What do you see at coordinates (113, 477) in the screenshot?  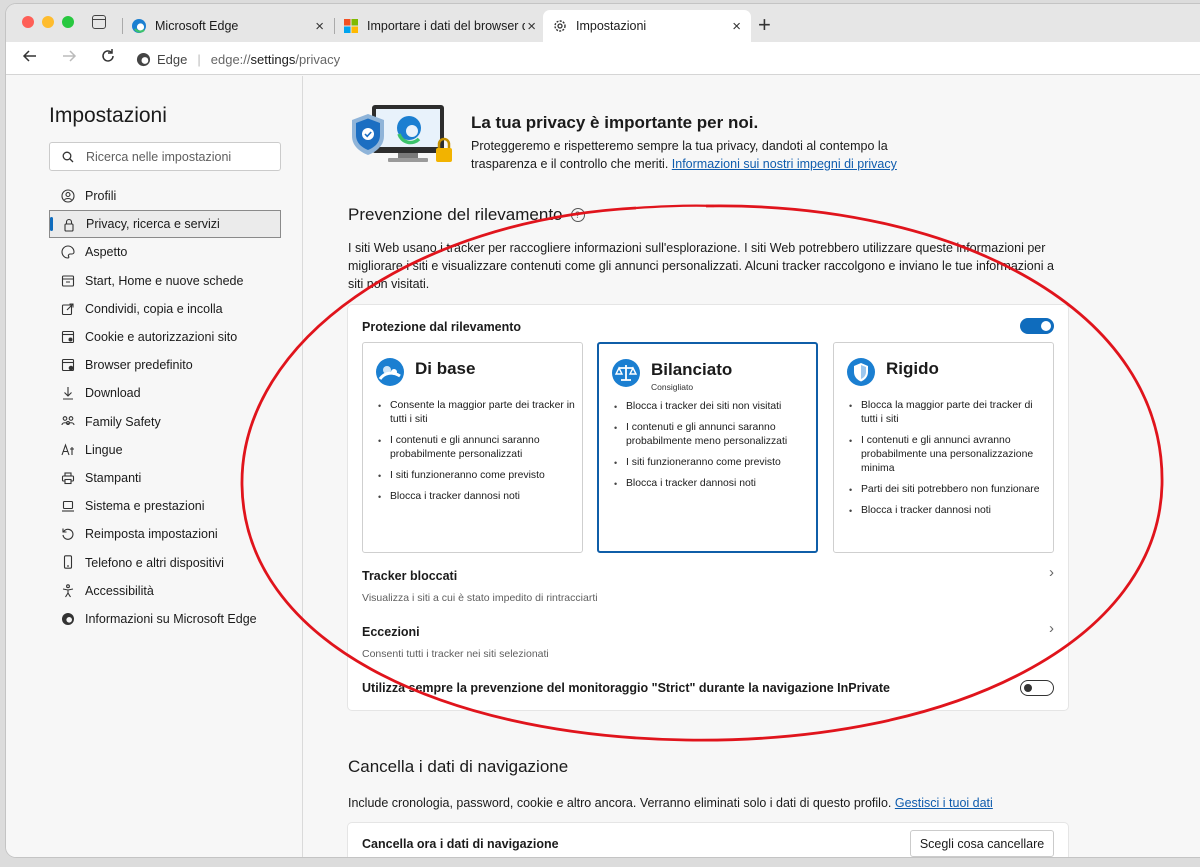 I see `sidebar-item-label: Stampanti` at bounding box center [113, 477].